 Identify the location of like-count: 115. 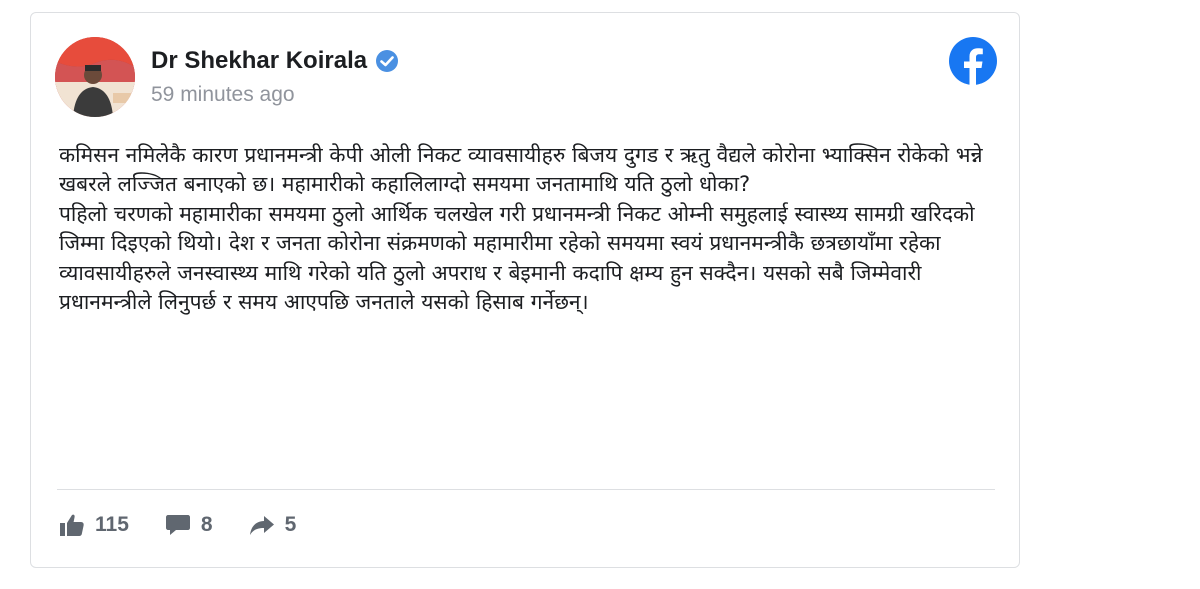
(112, 524).